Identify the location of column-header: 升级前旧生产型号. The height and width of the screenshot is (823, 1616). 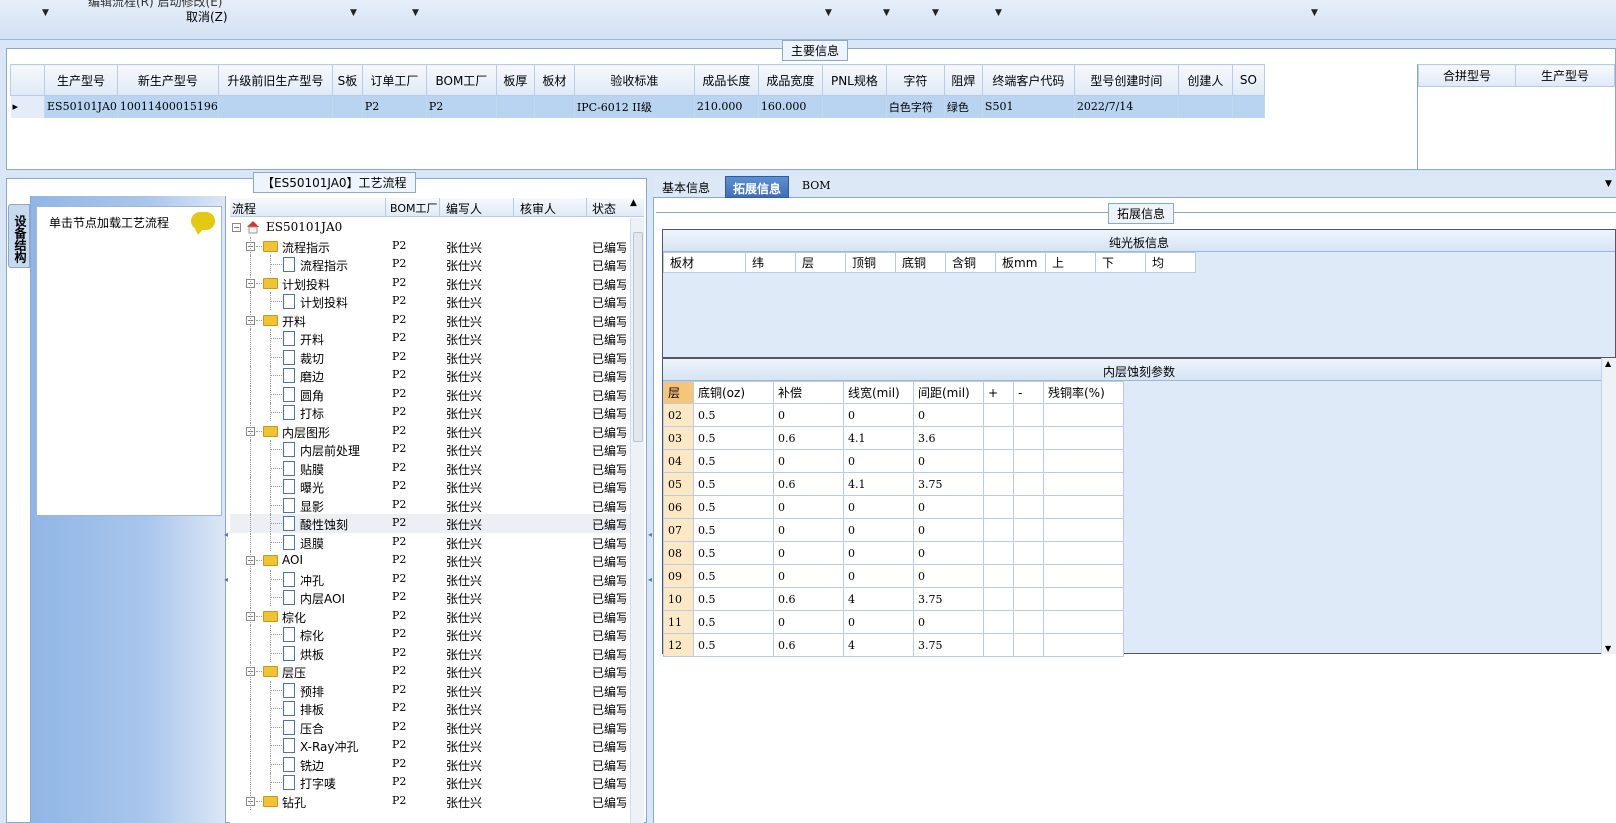
(275, 80).